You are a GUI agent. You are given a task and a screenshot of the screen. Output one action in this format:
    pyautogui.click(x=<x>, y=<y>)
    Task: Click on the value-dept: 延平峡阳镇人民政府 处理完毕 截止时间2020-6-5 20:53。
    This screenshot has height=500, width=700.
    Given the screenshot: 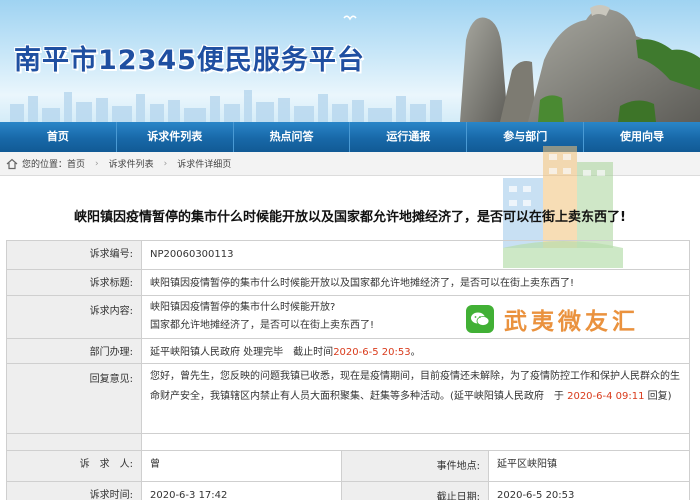 What is the action you would take?
    pyautogui.click(x=415, y=351)
    